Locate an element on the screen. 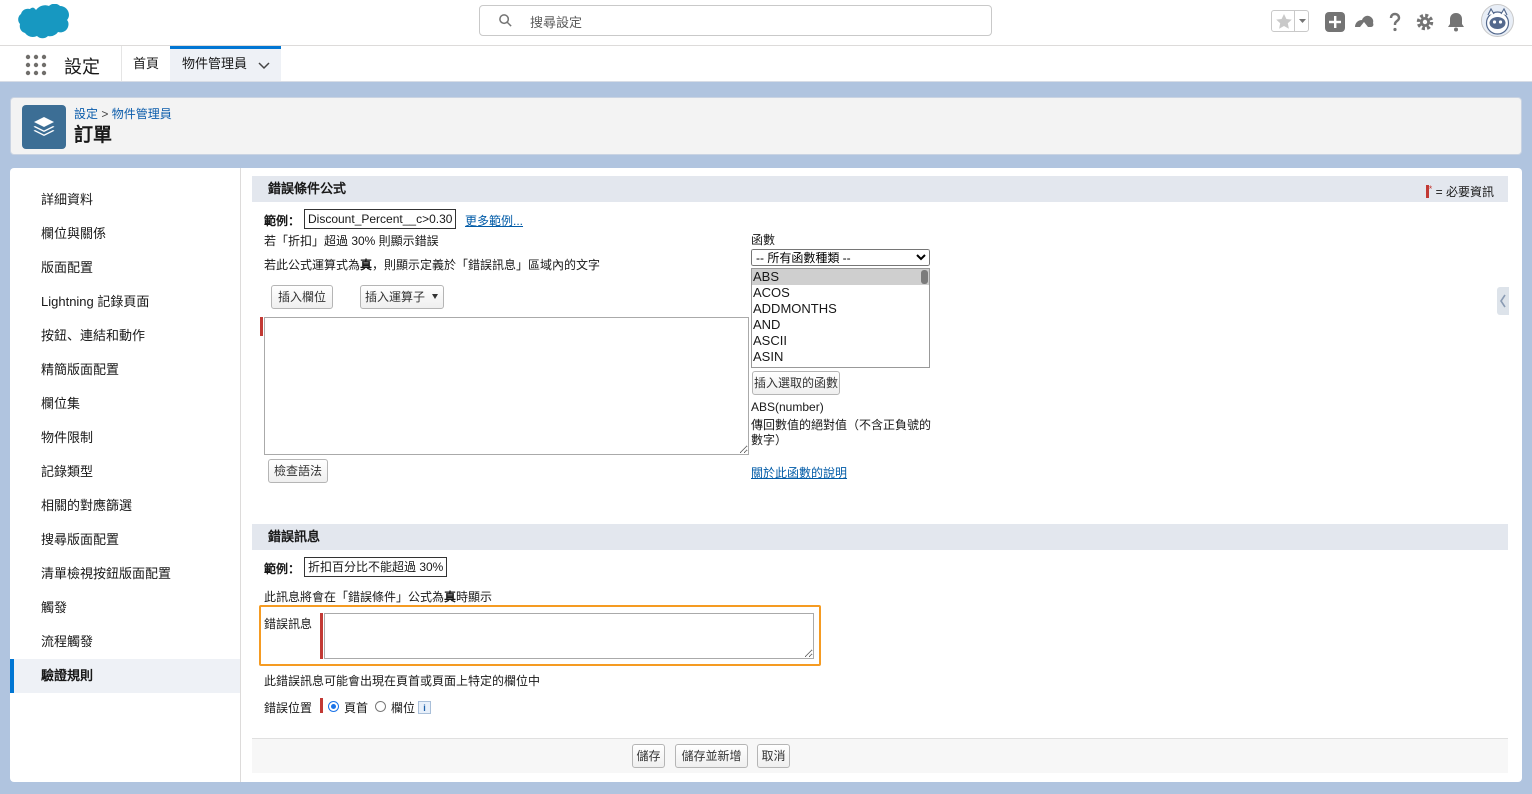 The height and width of the screenshot is (794, 1532). function-option: ABS is located at coordinates (840, 277).